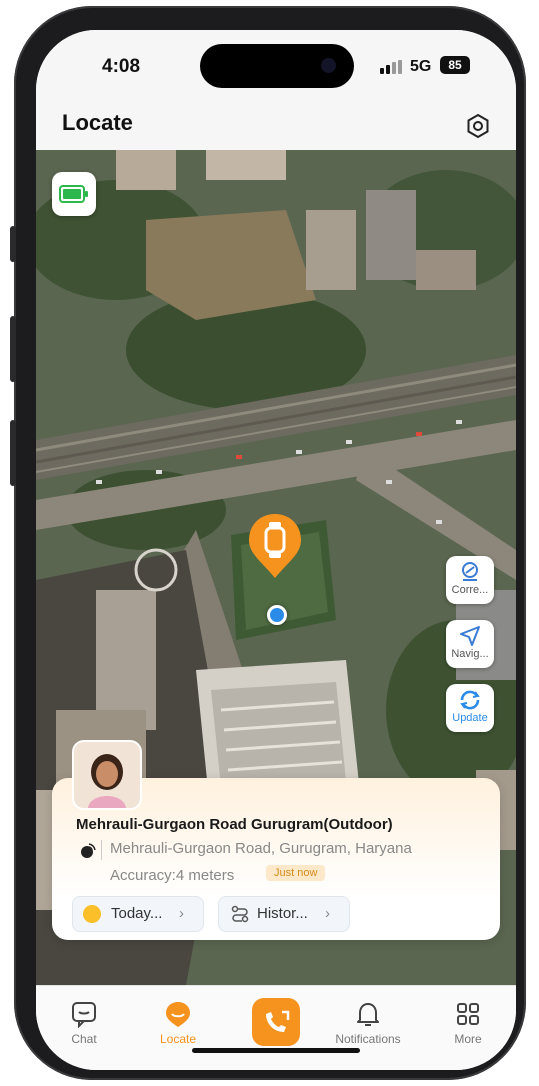 This screenshot has width=539, height=1086. I want to click on battery-icon: 85, so click(455, 65).